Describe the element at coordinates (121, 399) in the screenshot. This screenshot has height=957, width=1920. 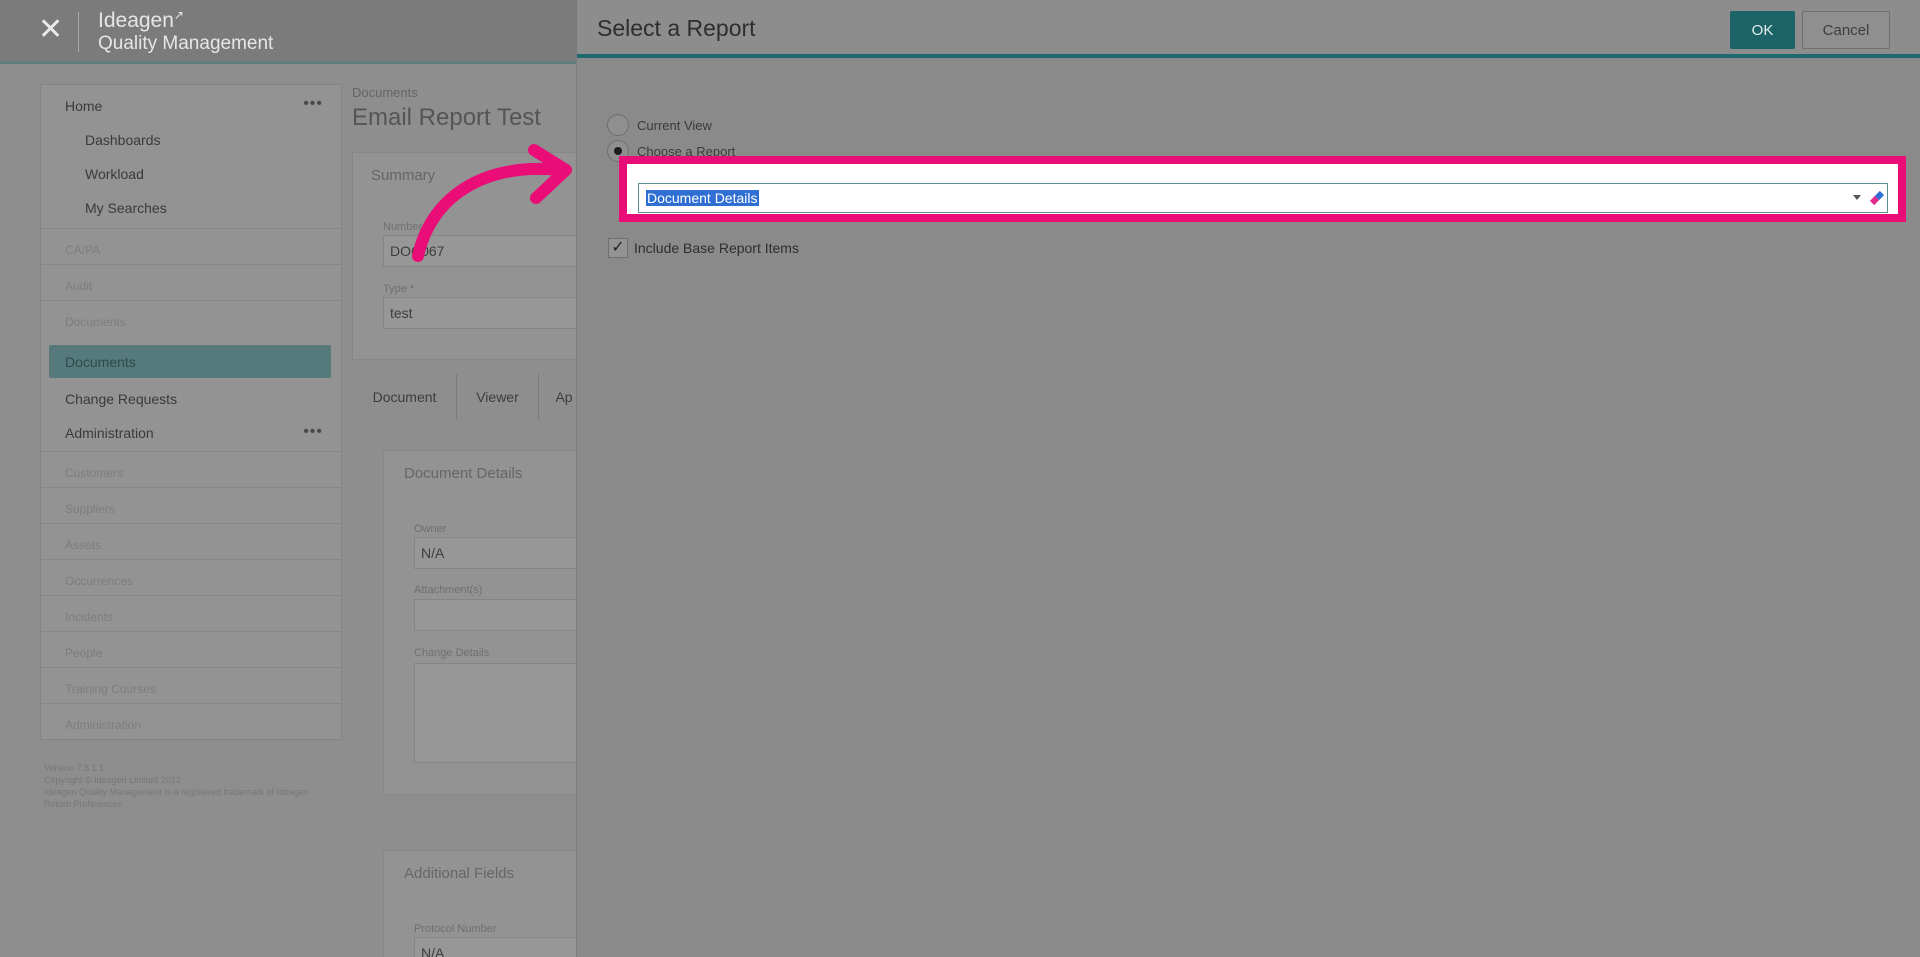
I see `sidebar-item-label: Change Requests` at that location.